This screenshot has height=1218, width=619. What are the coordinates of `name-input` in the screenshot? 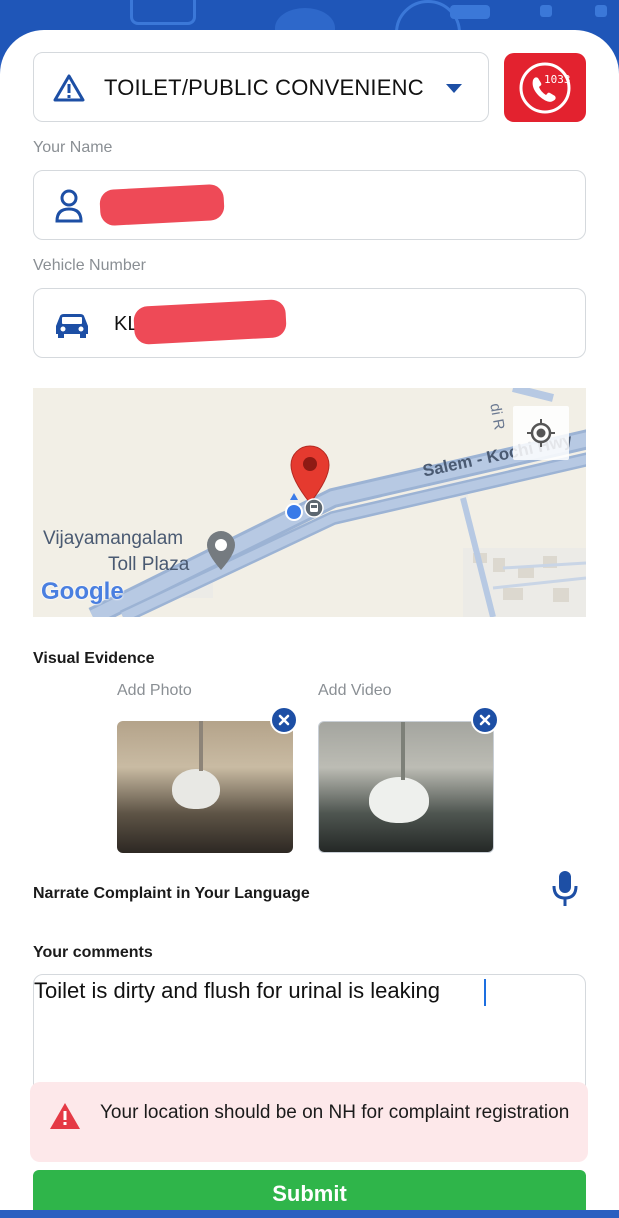 It's located at (309, 205).